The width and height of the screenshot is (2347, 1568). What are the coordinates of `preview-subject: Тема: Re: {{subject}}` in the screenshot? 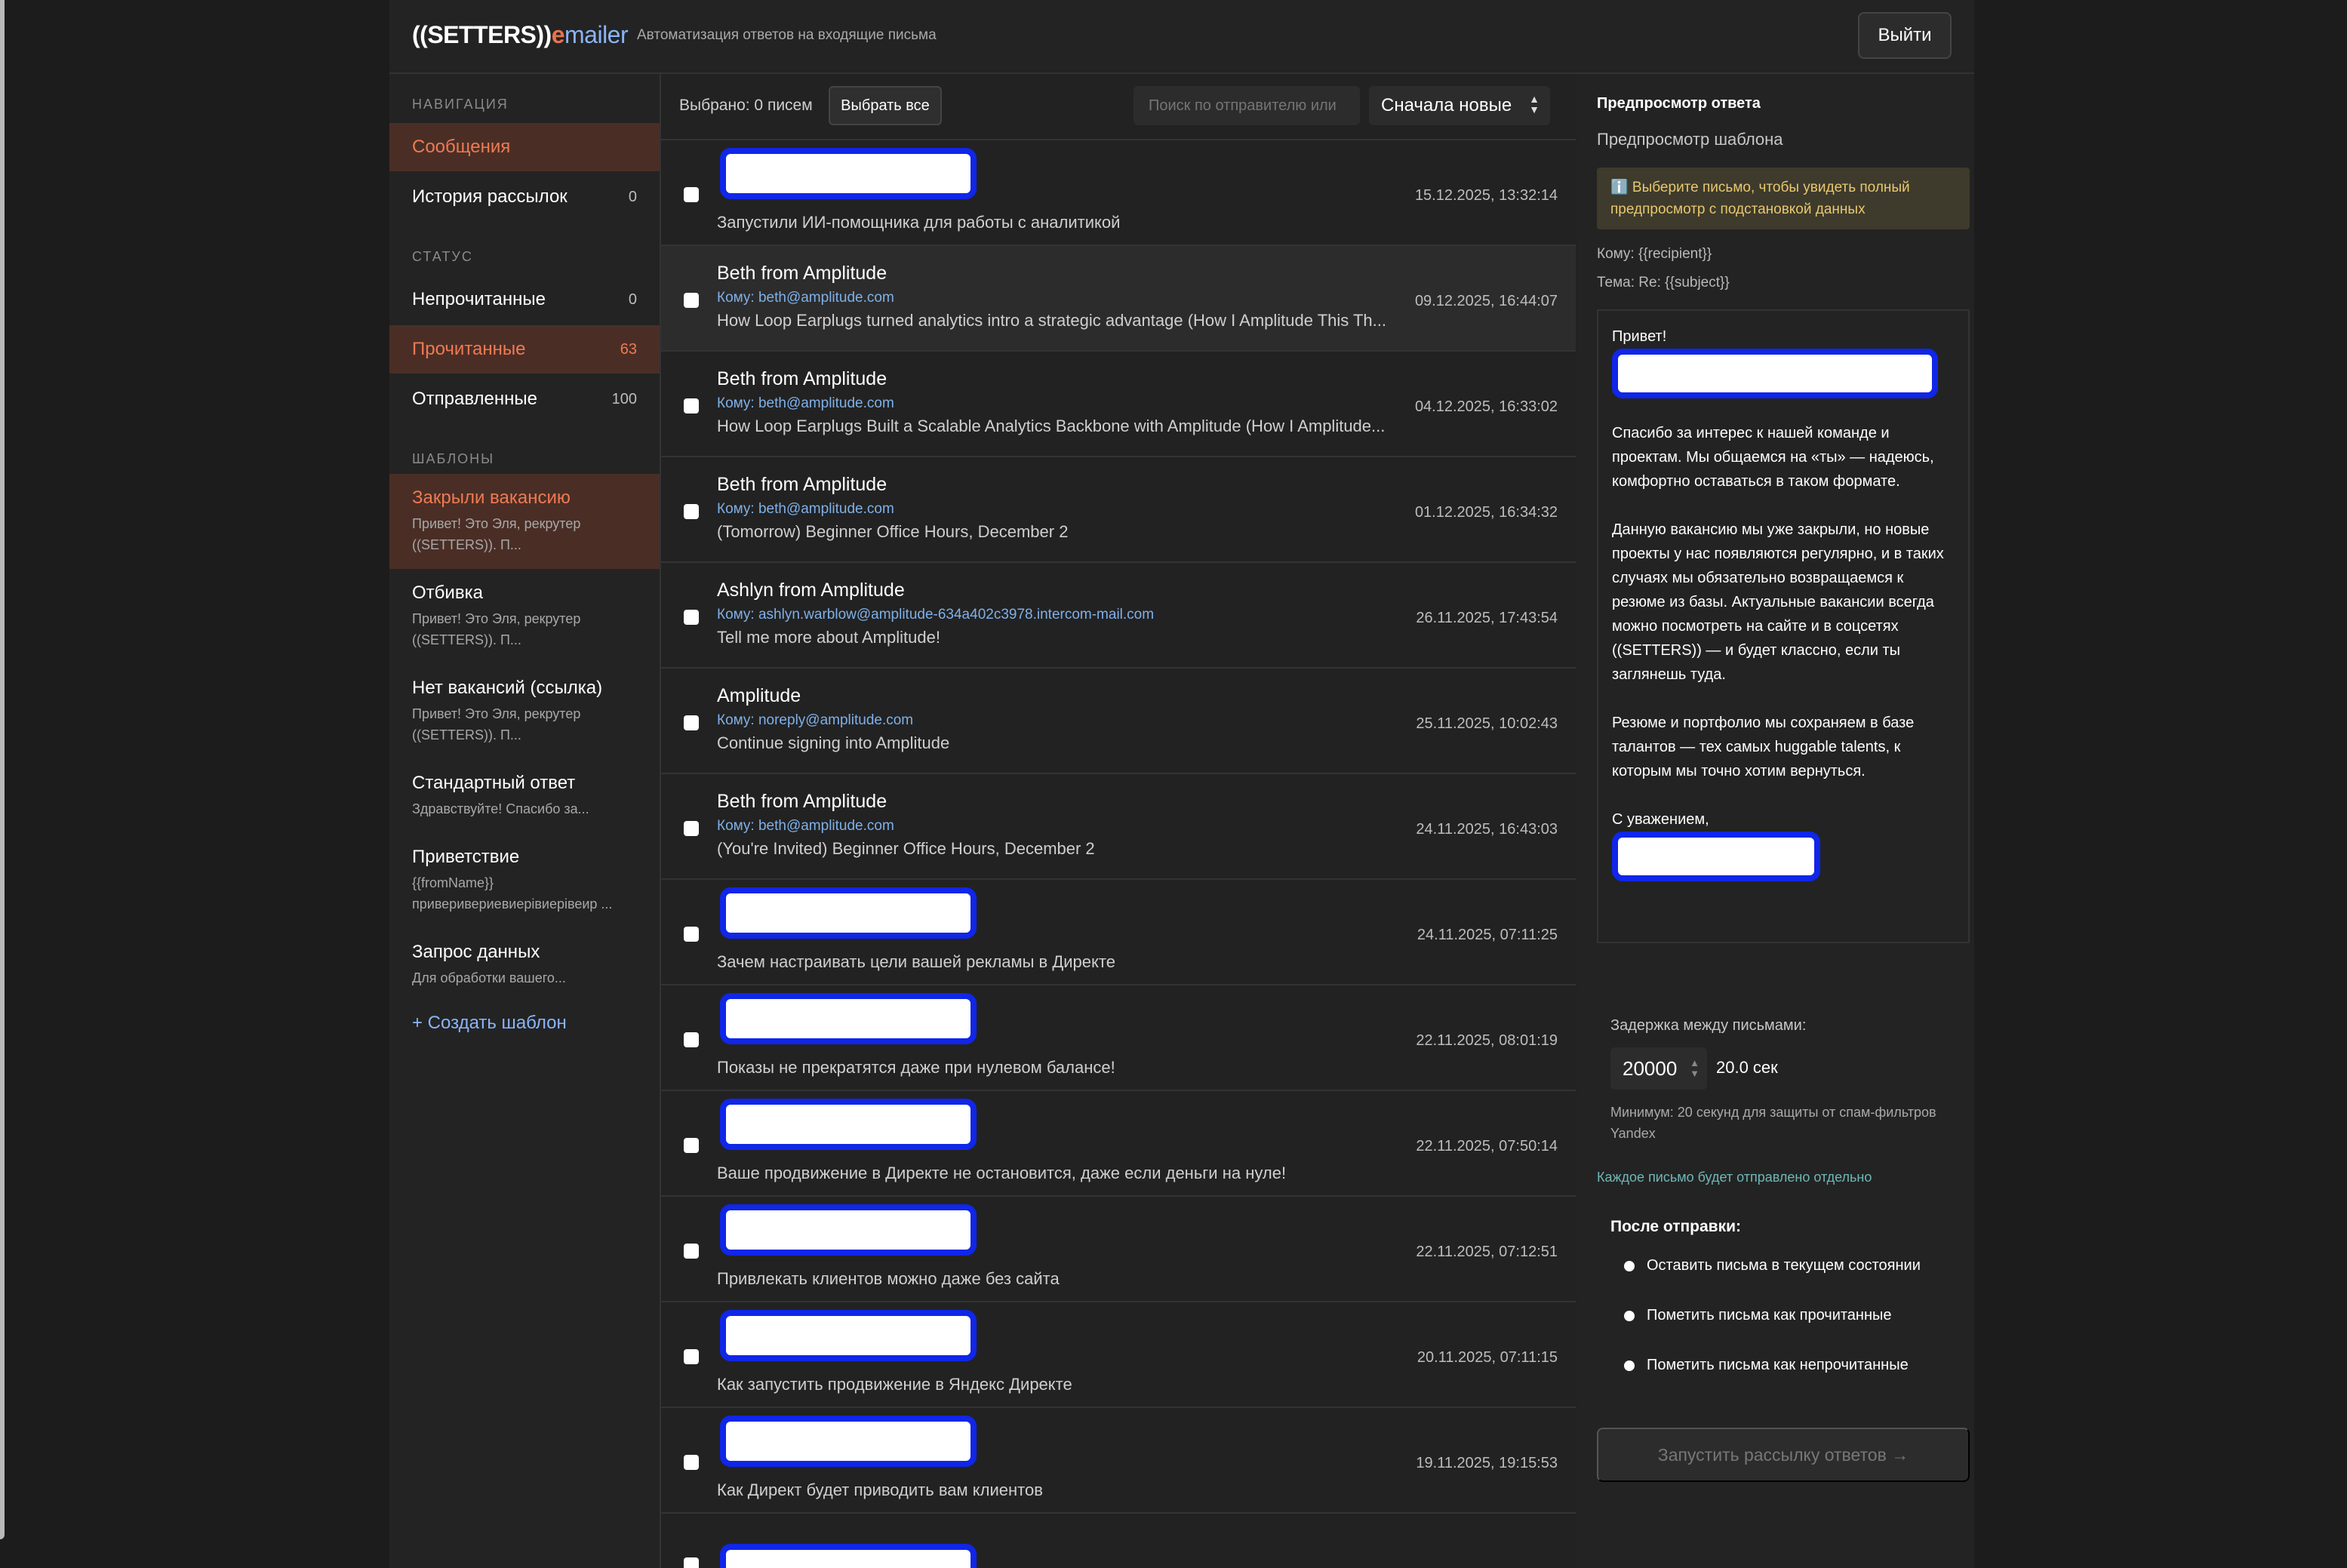 It's located at (1663, 283).